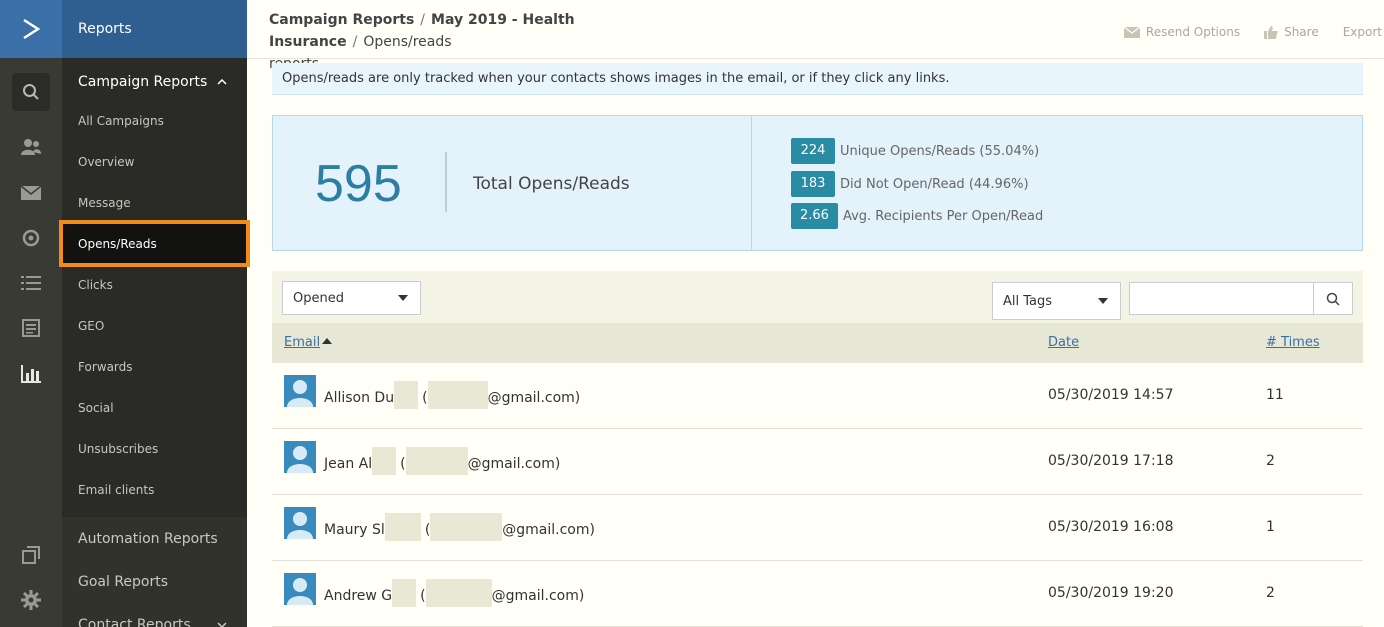  I want to click on envelope-icon, so click(1131, 32).